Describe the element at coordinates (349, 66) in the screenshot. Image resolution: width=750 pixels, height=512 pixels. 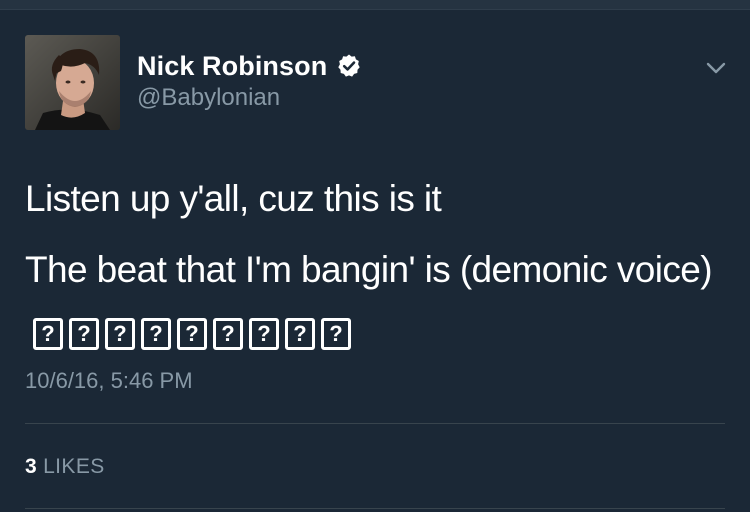
I see `verified-badge-icon` at that location.